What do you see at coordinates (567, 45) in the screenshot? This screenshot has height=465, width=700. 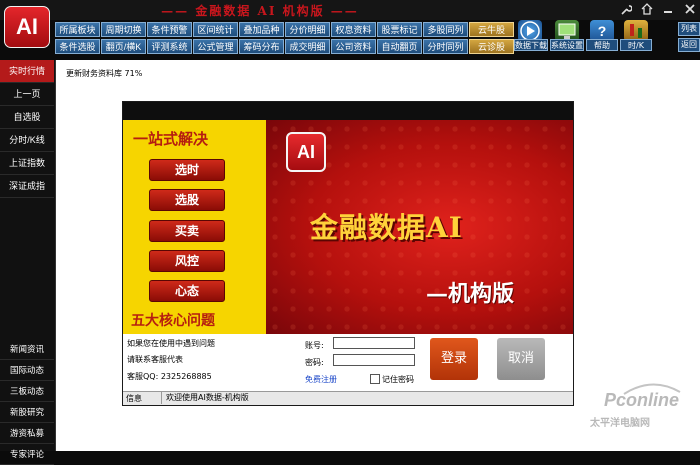 I see `toolbar-label-settings: 系统设置` at bounding box center [567, 45].